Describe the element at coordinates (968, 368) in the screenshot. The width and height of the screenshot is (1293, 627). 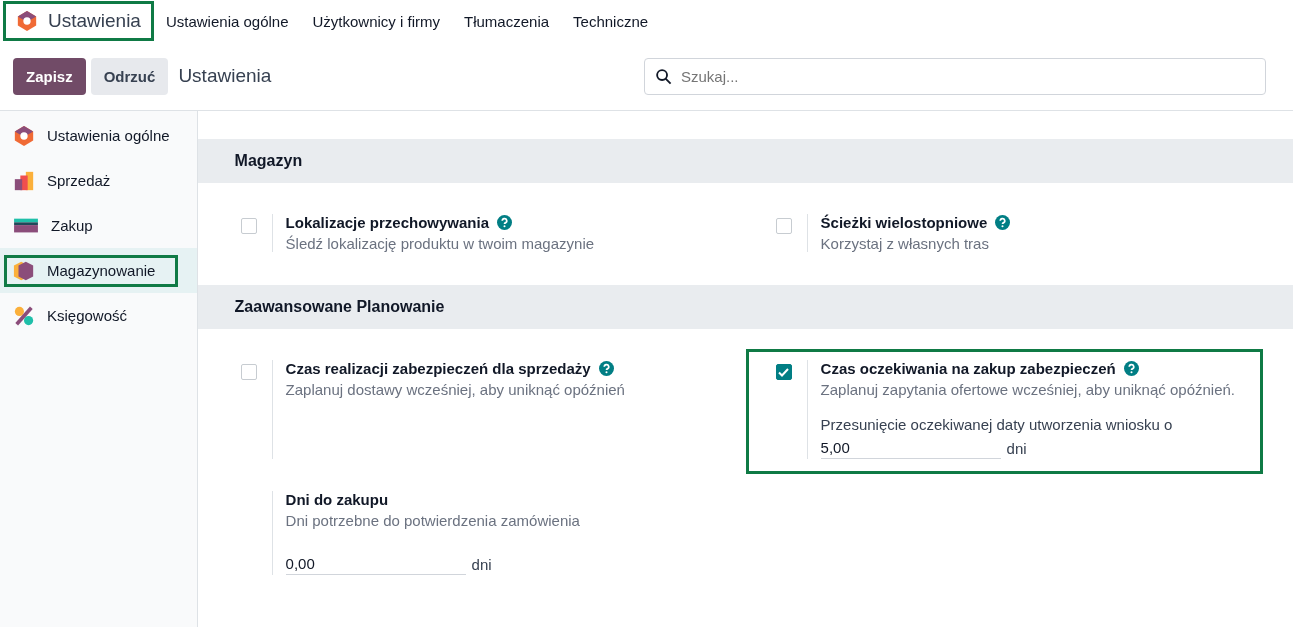
I see `setting-title: Czas oczekiwania na zakup zabezpieczeń` at that location.